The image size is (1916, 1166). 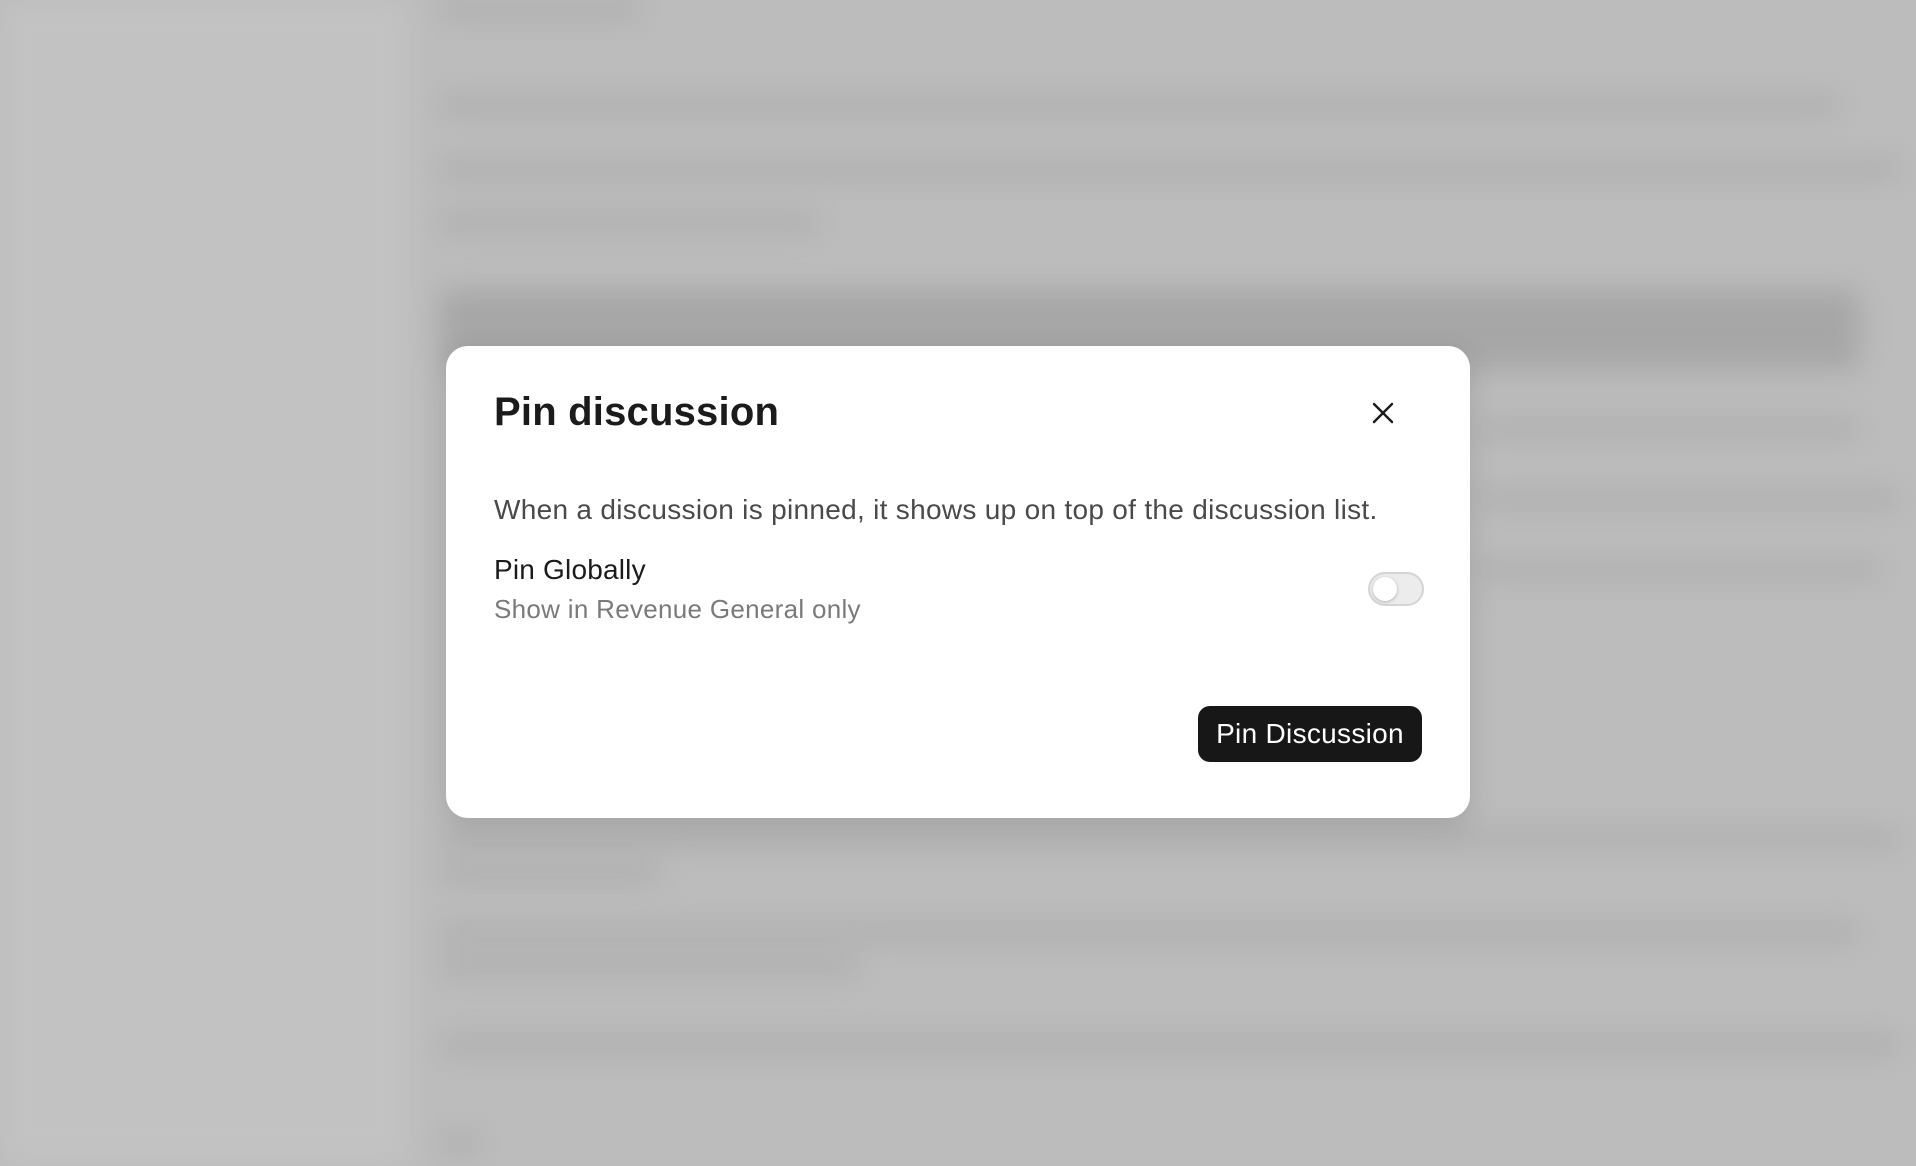 What do you see at coordinates (570, 569) in the screenshot?
I see `pin-globally-label: Pin Globally` at bounding box center [570, 569].